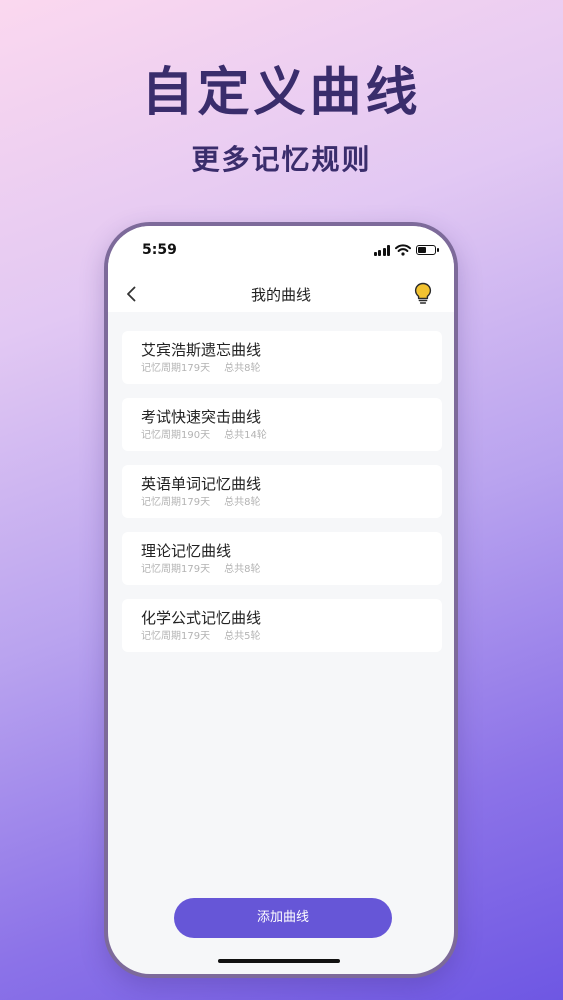 This screenshot has height=1000, width=563. What do you see at coordinates (381, 250) in the screenshot?
I see `signal-icon` at bounding box center [381, 250].